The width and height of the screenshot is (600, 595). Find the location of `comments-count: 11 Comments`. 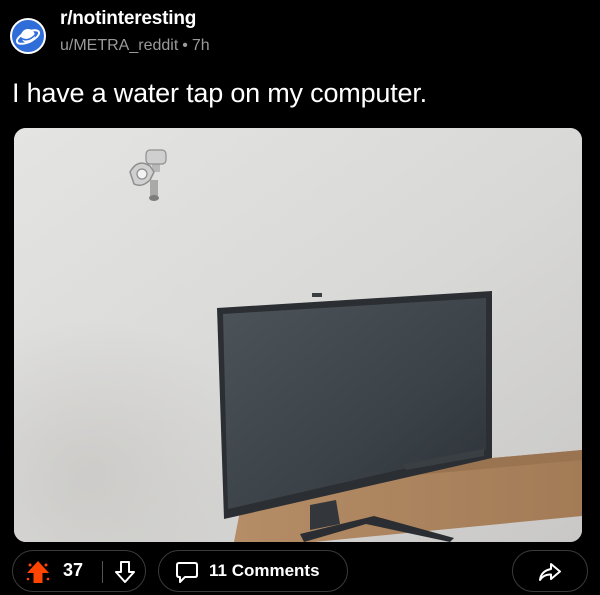

comments-count: 11 Comments is located at coordinates (264, 570).